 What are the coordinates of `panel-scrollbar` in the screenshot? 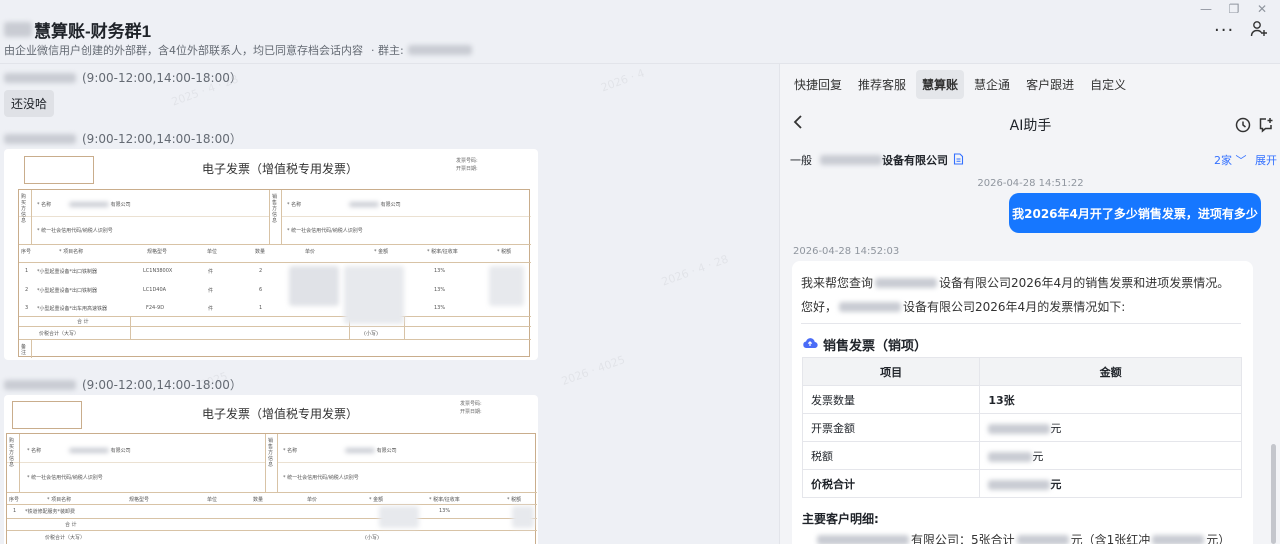 It's located at (1273, 494).